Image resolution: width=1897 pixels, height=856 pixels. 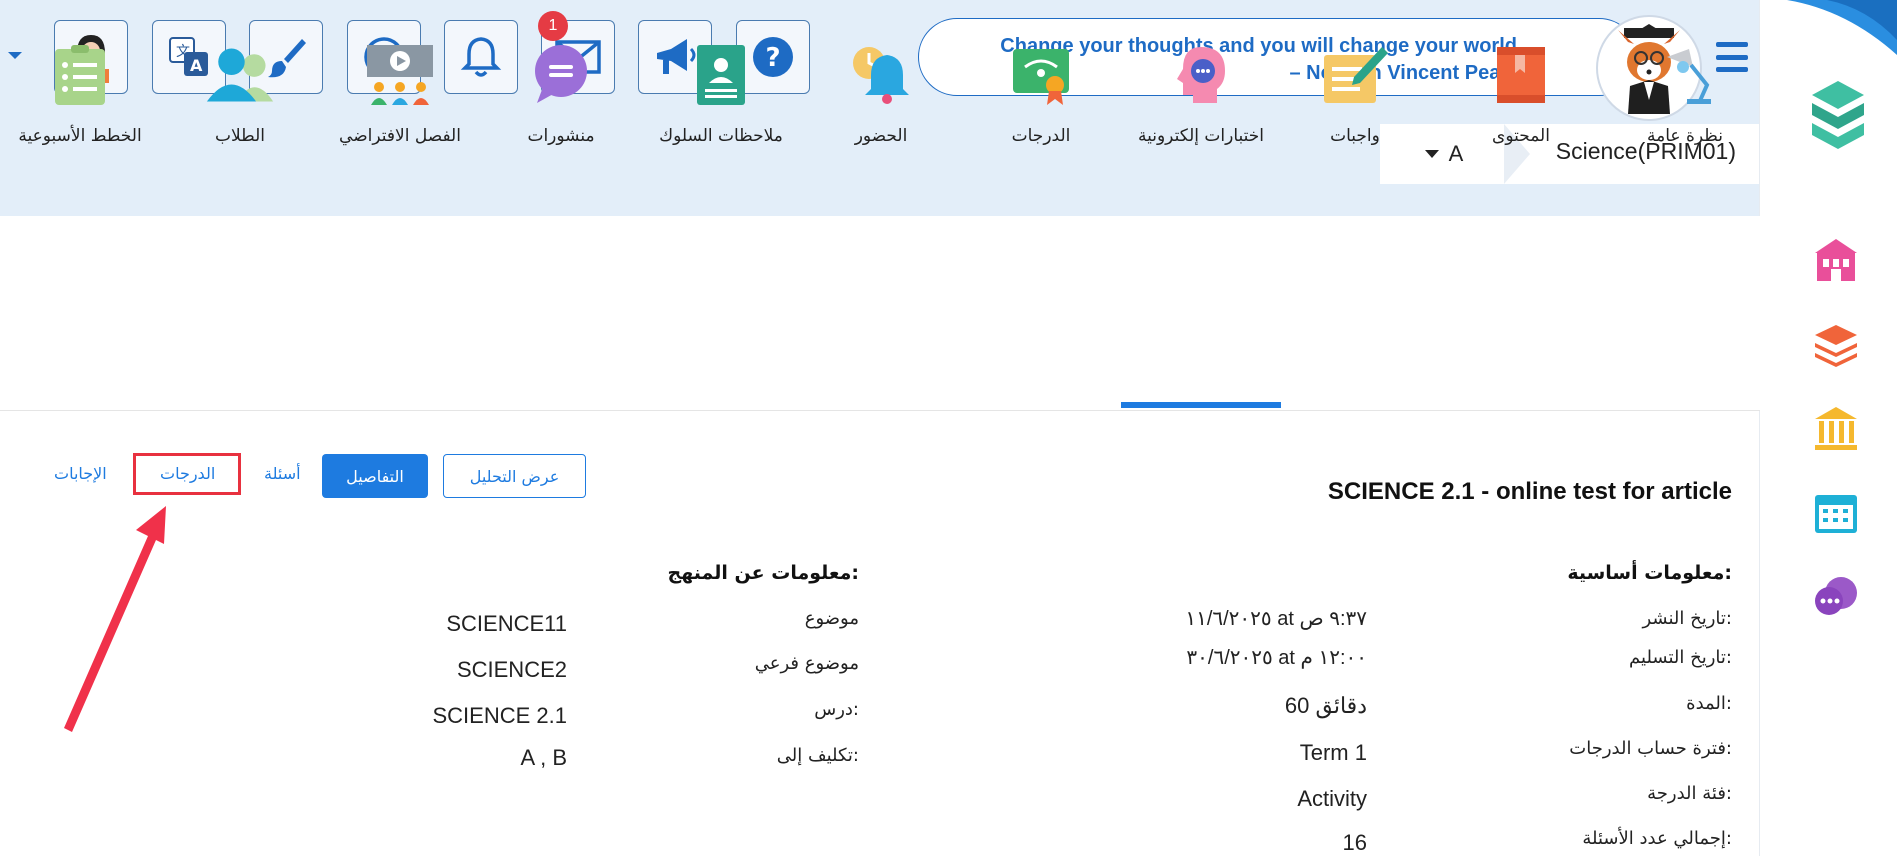 I want to click on questions-tab: أسئلة, so click(x=282, y=473).